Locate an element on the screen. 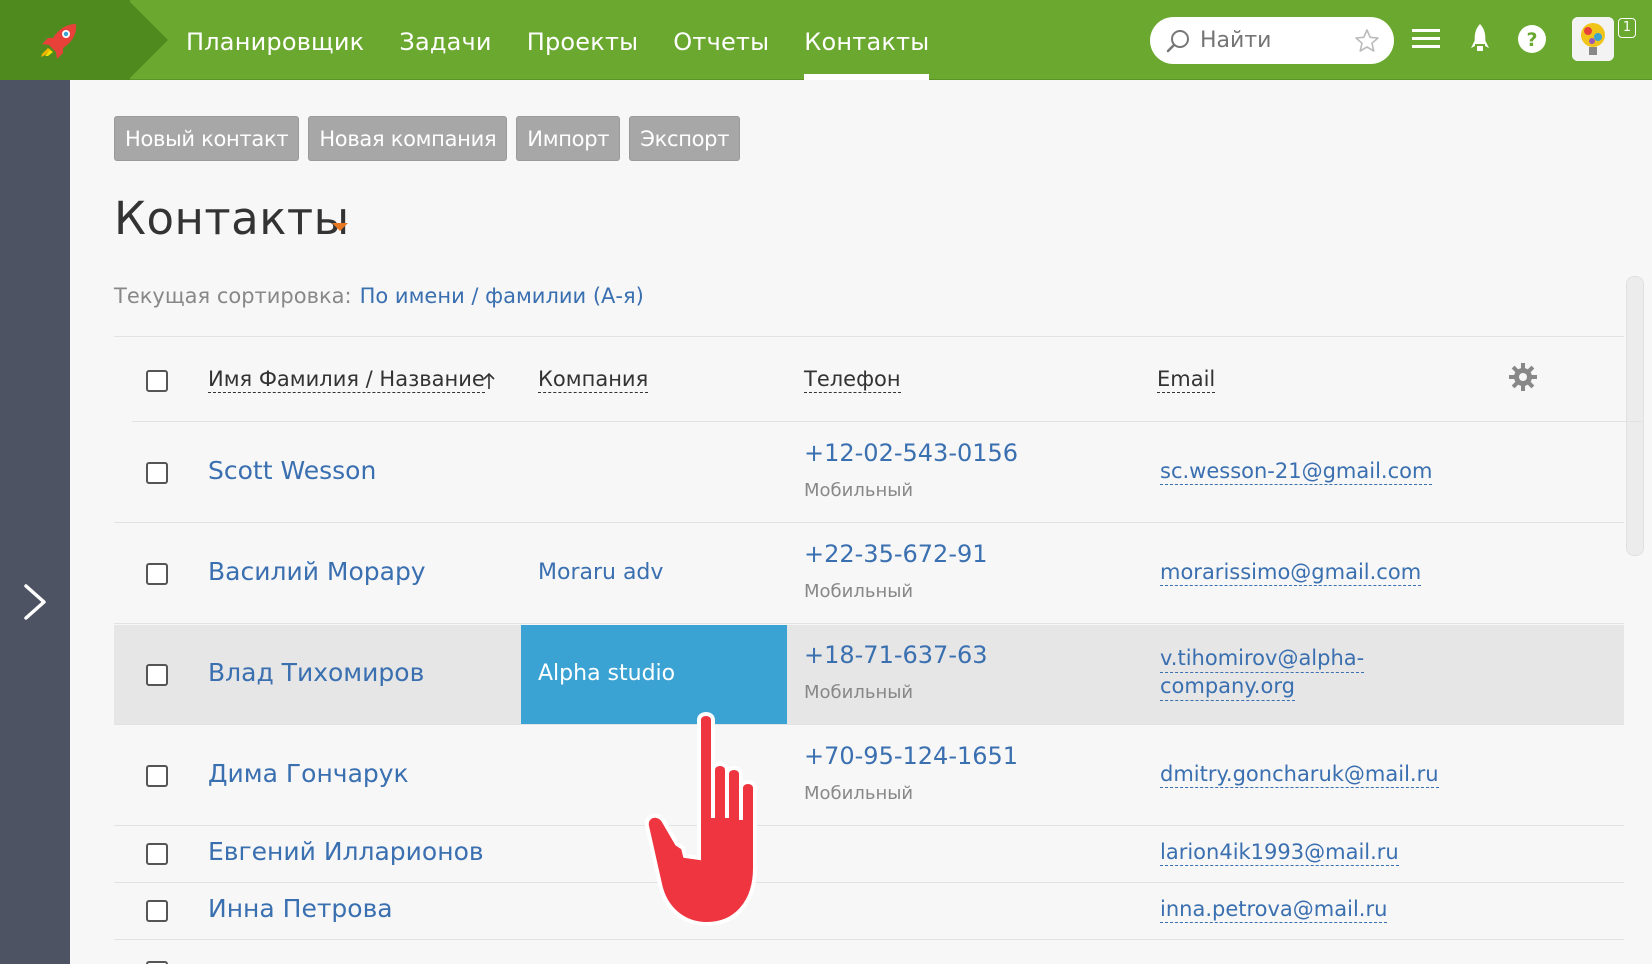  table-row: Евгений Илларионов larion4ik1993@mail.ru is located at coordinates (869, 855).